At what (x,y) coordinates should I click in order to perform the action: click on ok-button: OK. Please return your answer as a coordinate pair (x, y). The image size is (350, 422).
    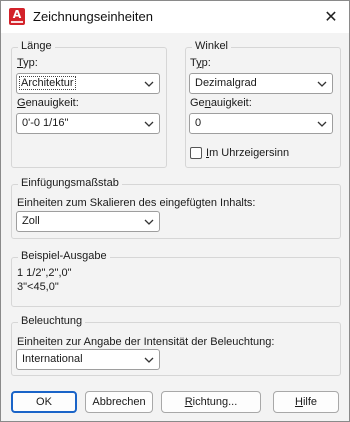
    Looking at the image, I should click on (44, 402).